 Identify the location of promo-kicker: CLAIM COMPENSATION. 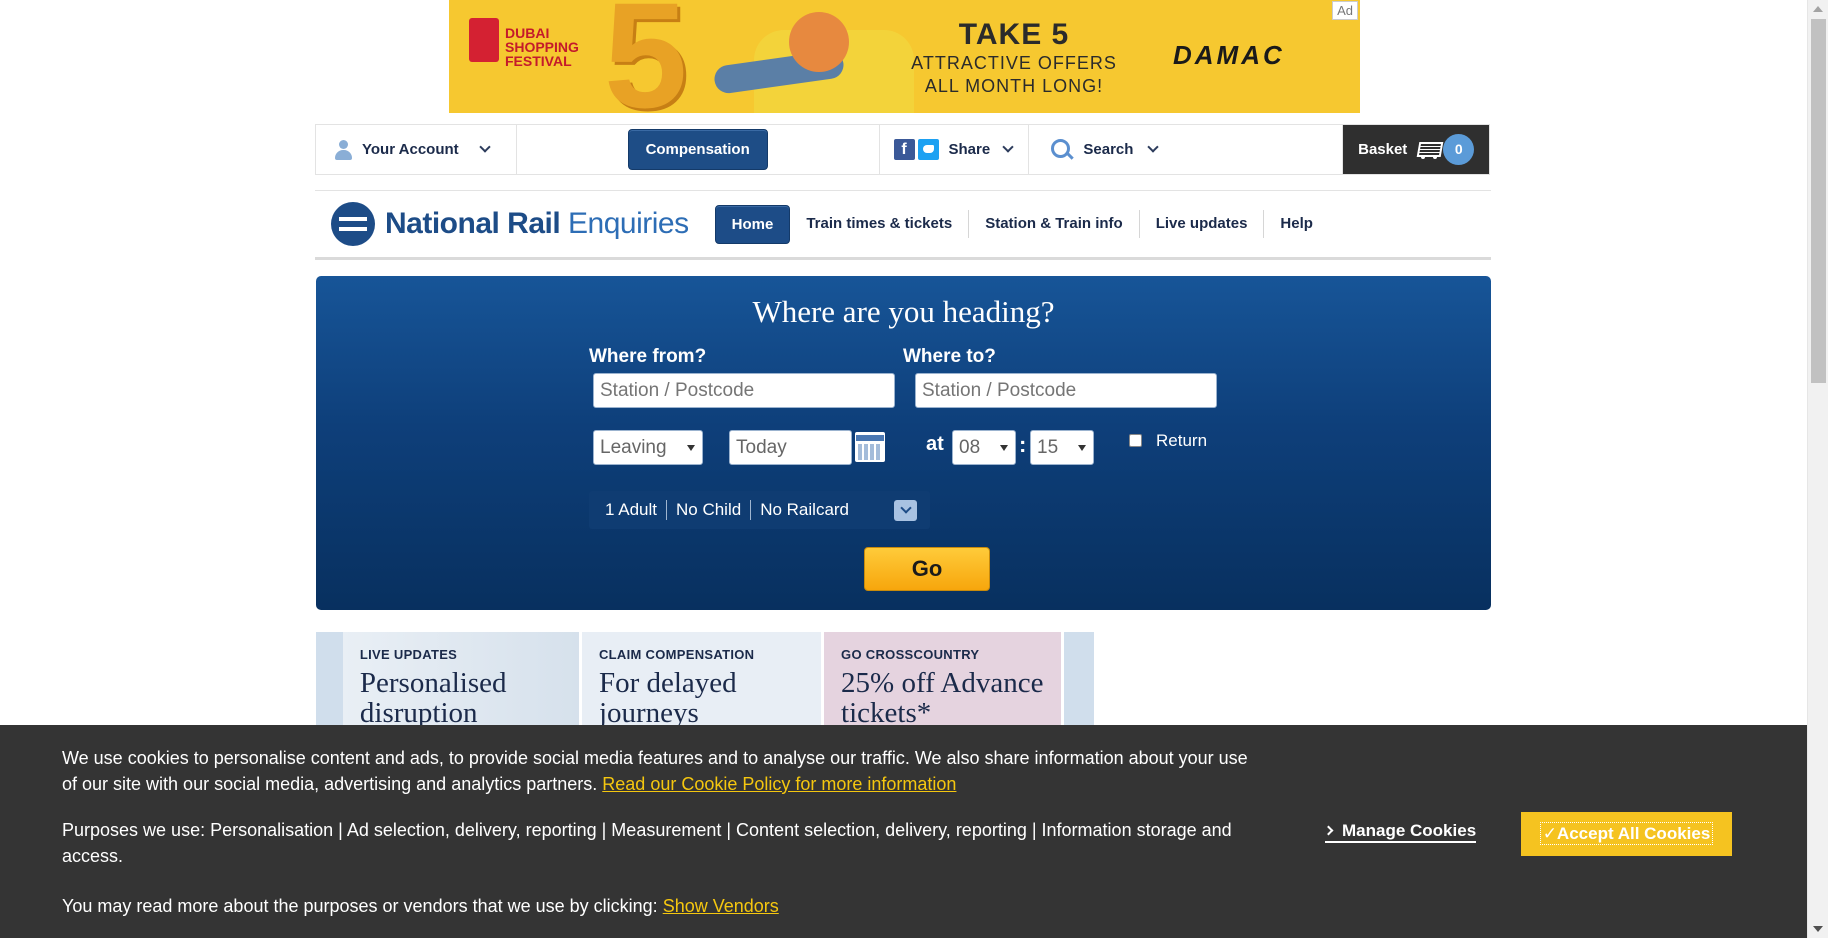
(676, 654).